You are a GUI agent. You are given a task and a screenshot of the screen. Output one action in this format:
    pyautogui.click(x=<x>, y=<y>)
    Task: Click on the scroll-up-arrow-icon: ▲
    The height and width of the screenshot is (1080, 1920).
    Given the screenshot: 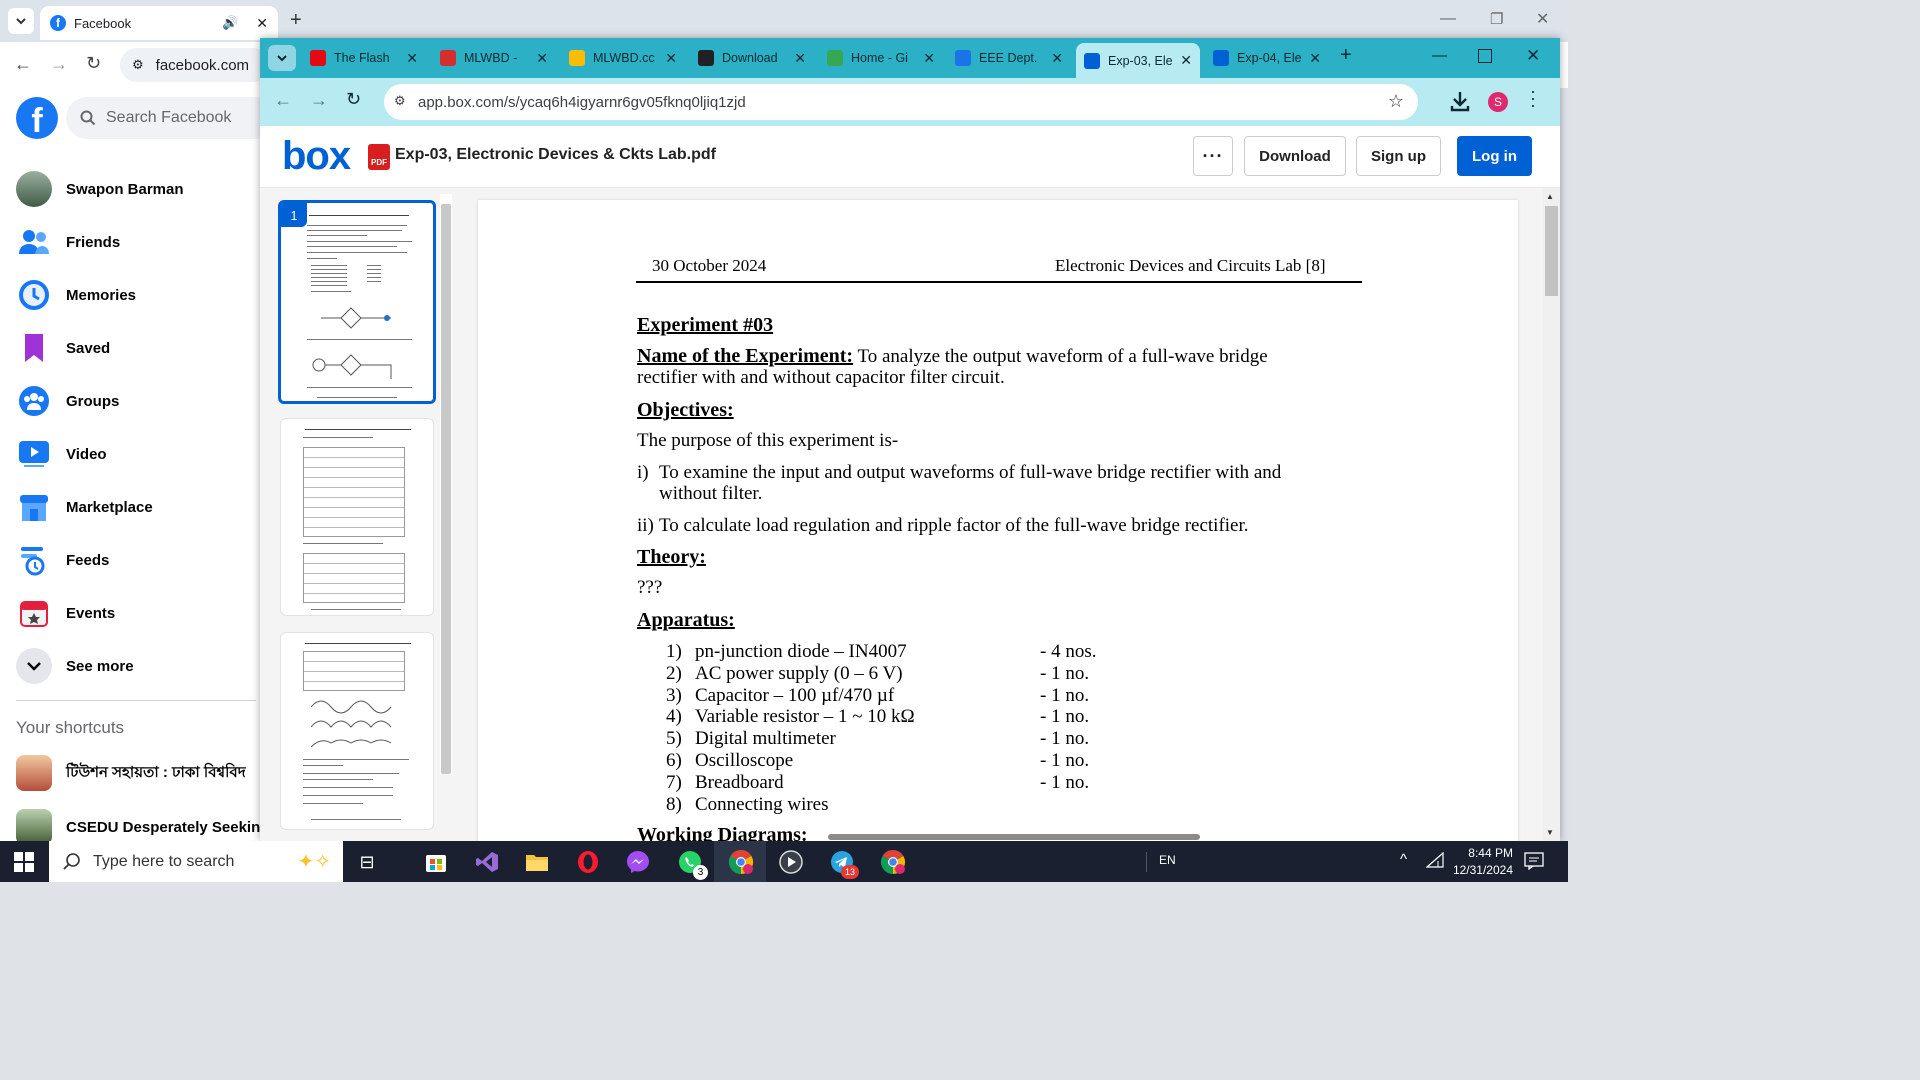 What is the action you would take?
    pyautogui.click(x=1550, y=196)
    